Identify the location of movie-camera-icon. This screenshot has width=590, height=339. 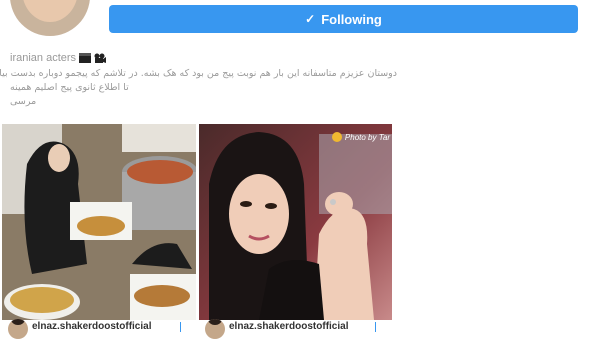
(100, 58).